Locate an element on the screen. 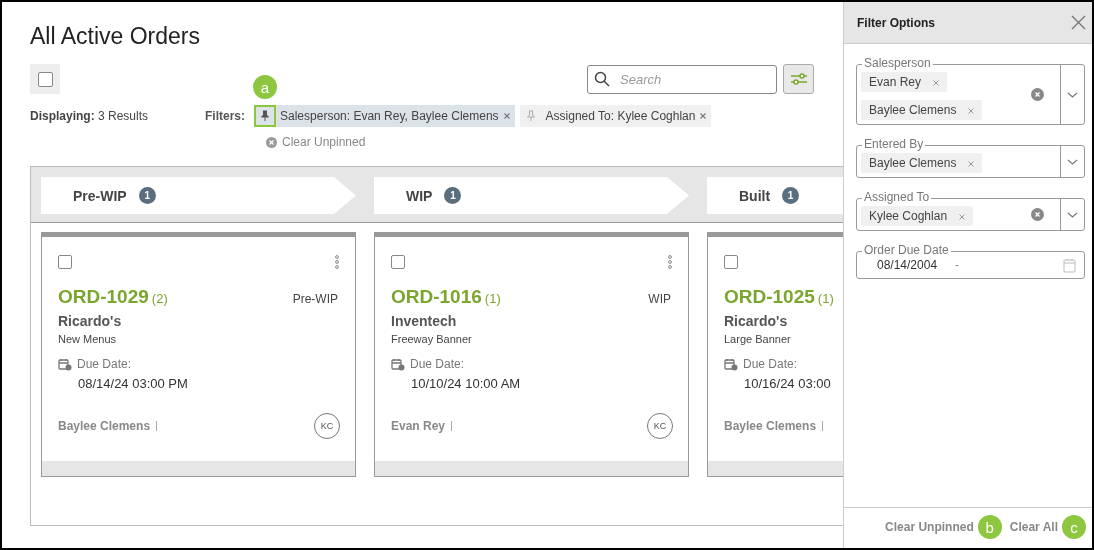  sliders-icon is located at coordinates (798, 79).